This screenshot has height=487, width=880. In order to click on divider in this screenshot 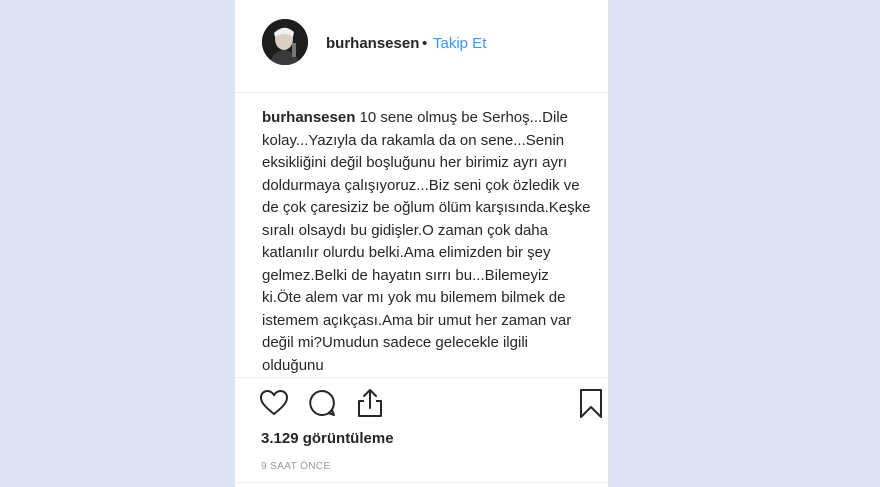, I will do `click(421, 482)`.